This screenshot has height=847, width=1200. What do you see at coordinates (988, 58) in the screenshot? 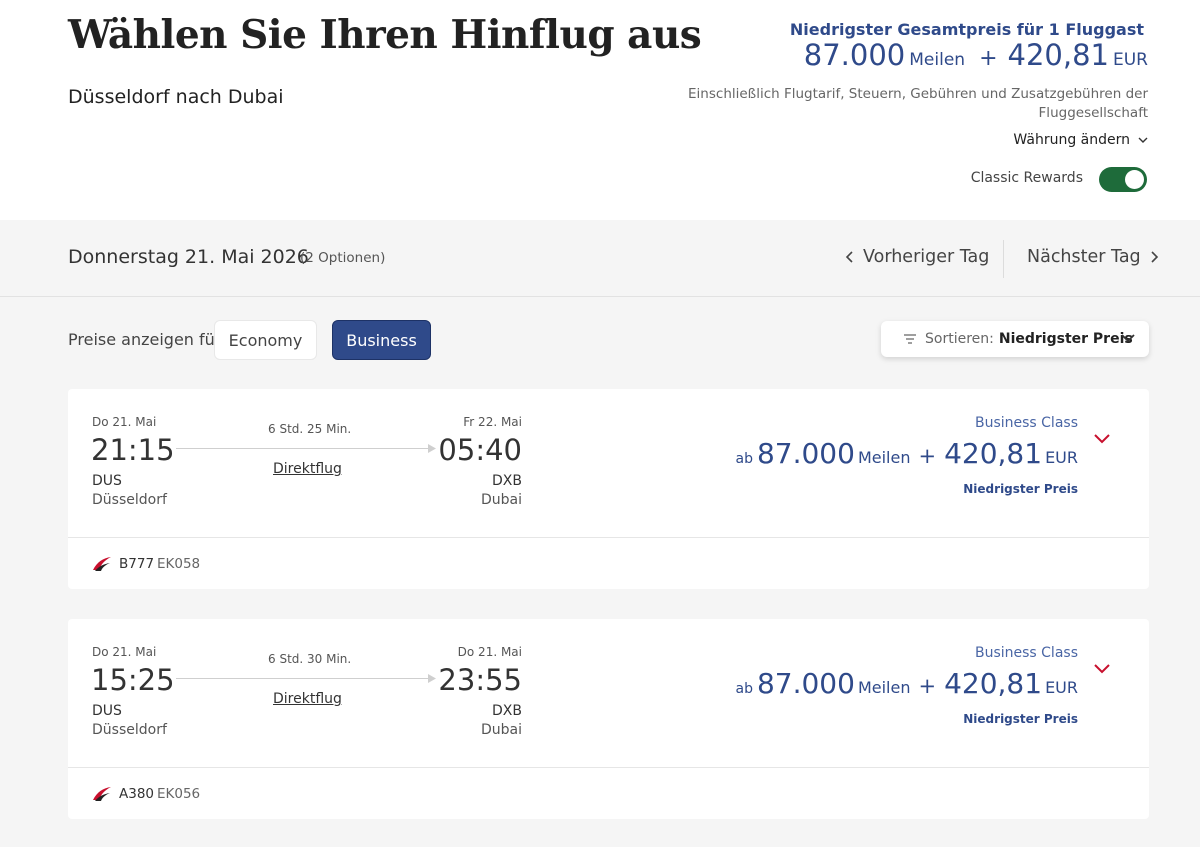
I see `summary-plus: +` at bounding box center [988, 58].